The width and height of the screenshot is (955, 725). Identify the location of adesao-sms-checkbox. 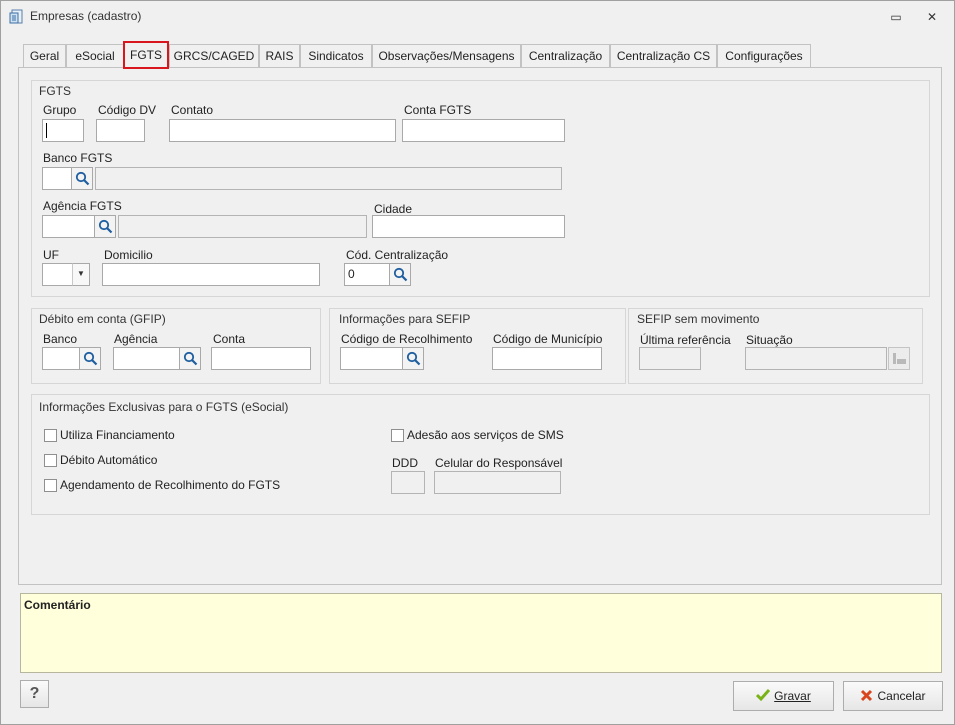
(397, 435).